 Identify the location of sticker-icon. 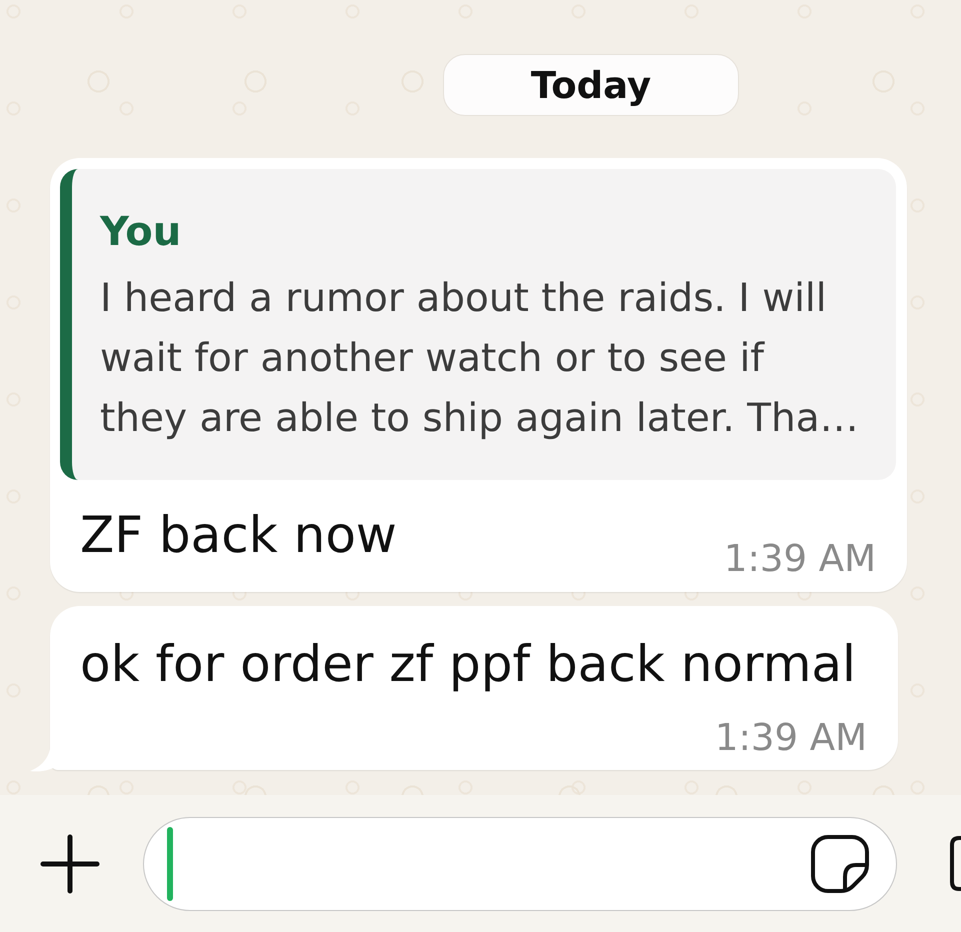
(840, 864).